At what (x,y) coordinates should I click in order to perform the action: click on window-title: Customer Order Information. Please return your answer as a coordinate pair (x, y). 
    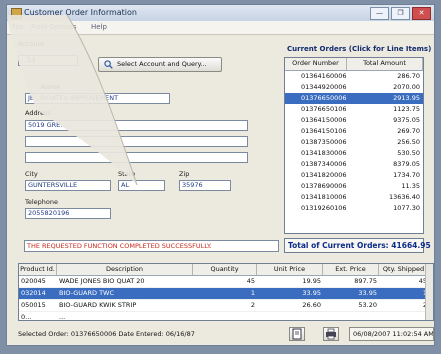
    Looking at the image, I should click on (80, 12).